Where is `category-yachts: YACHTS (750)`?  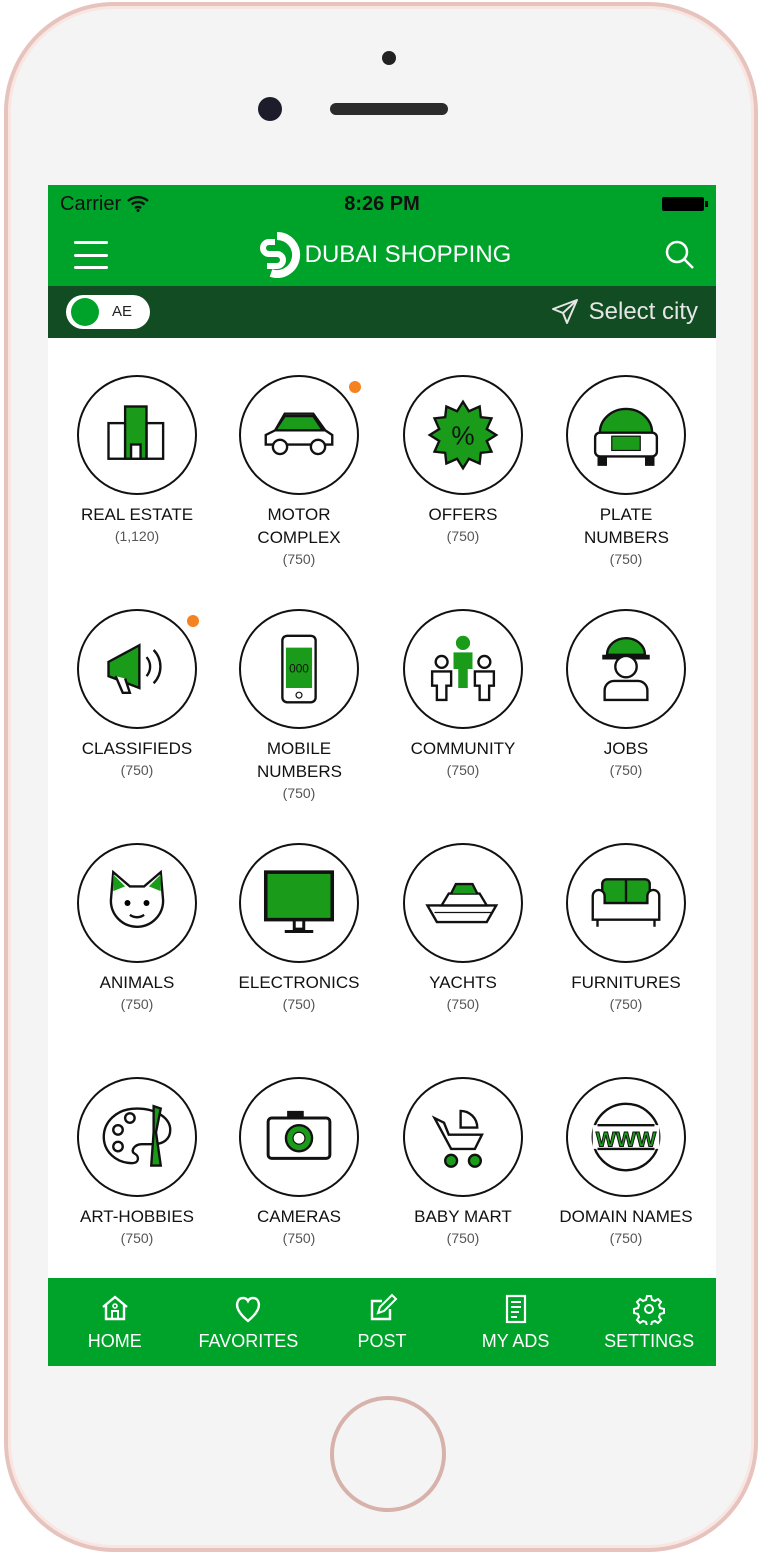
category-yachts: YACHTS (750) is located at coordinates (463, 928).